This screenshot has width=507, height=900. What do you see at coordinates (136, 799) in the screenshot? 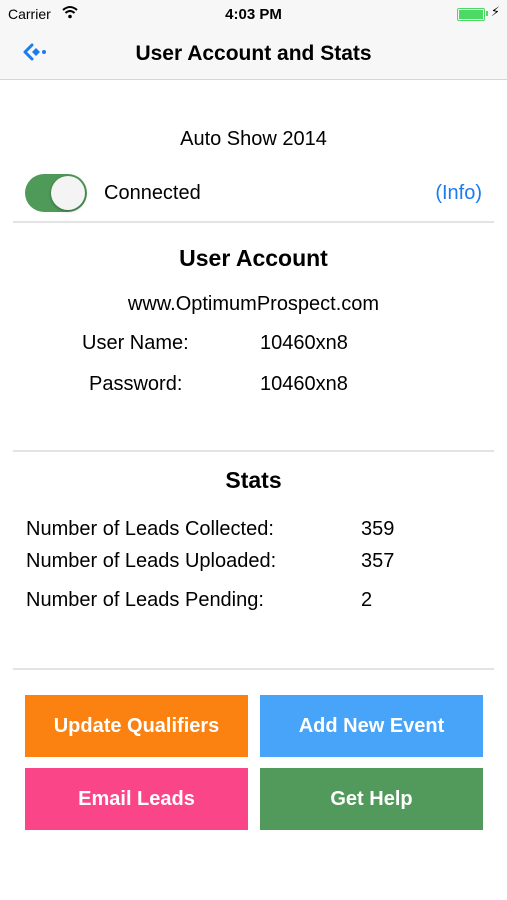
I see `email-leads-button: Email Leads` at bounding box center [136, 799].